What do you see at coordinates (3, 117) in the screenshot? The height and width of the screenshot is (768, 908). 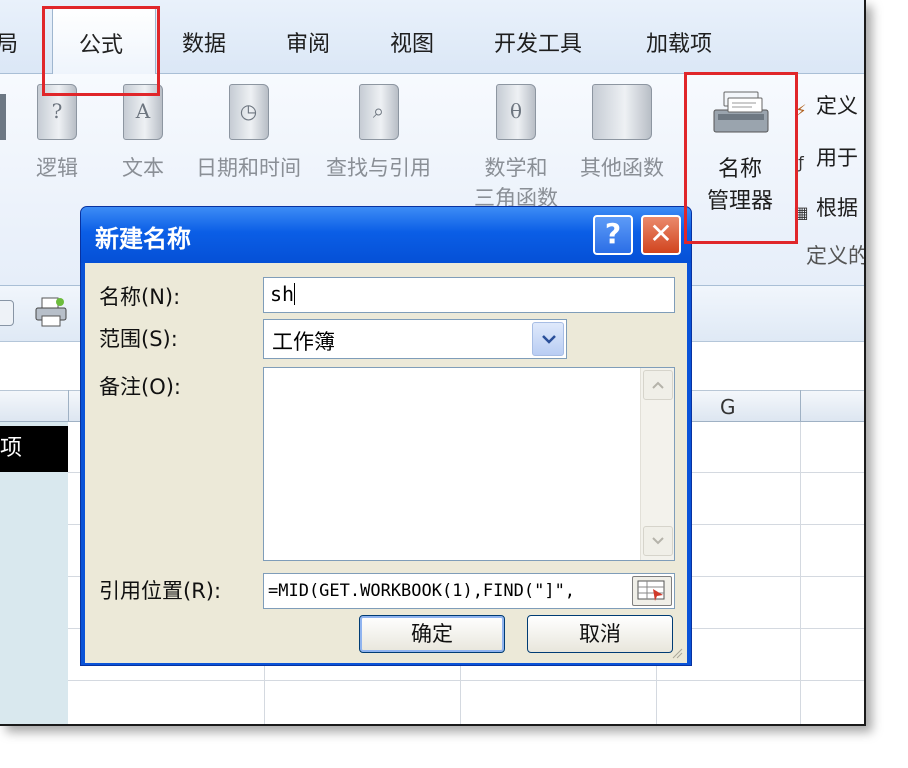 I see `truncated-button-edge` at bounding box center [3, 117].